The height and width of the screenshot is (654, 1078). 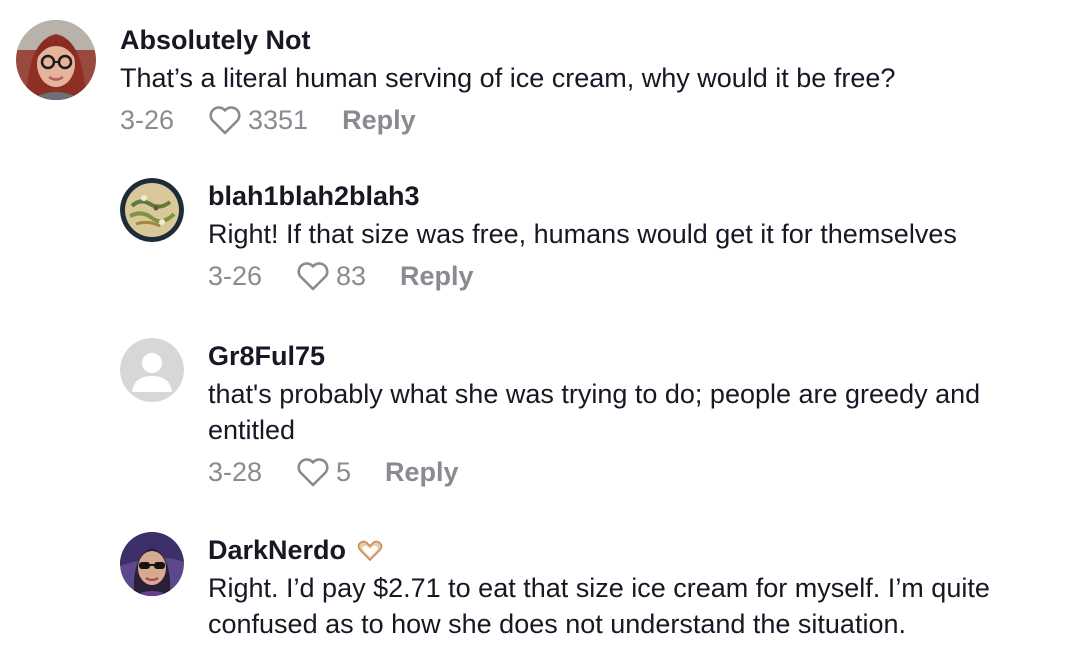 What do you see at coordinates (582, 276) in the screenshot?
I see `comment-meta: 3-26 83 Reply` at bounding box center [582, 276].